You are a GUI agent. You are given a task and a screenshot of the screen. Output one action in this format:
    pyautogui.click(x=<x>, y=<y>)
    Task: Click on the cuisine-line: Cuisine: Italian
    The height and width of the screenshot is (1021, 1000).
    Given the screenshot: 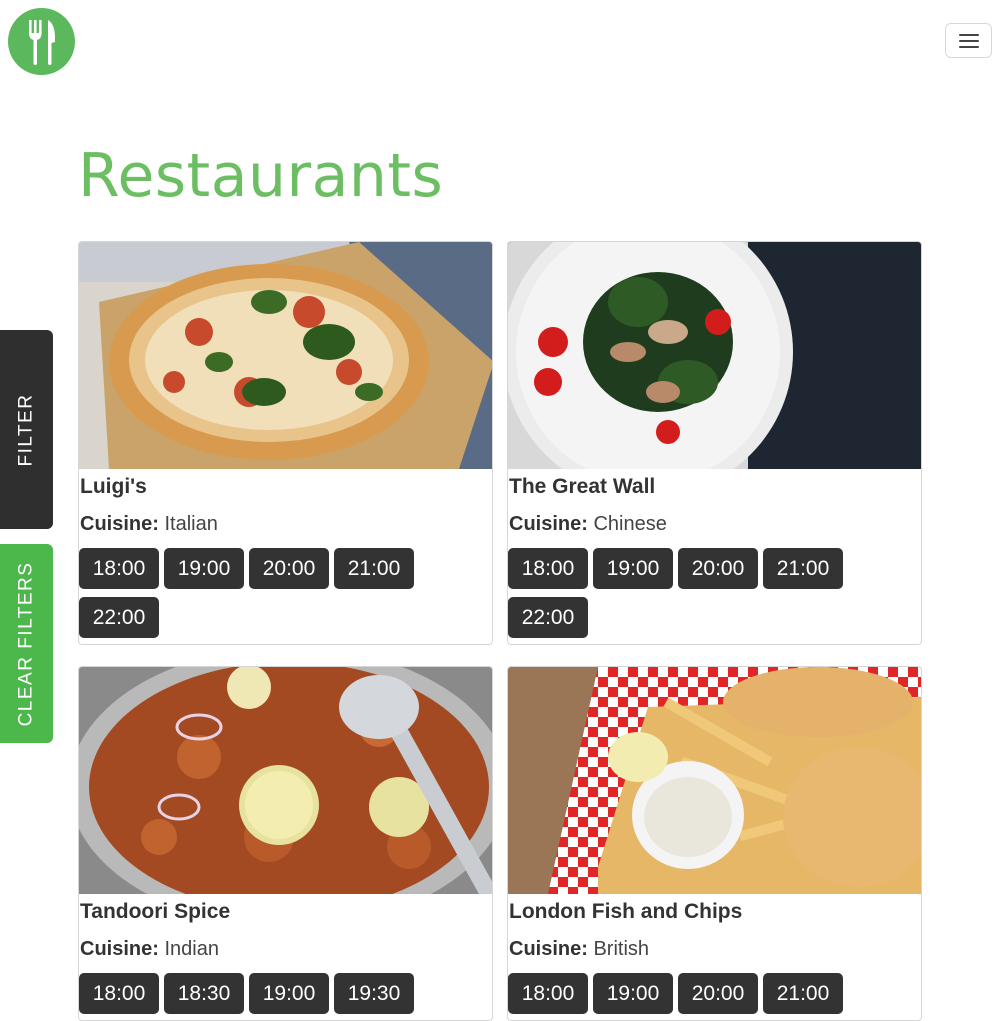 What is the action you would take?
    pyautogui.click(x=285, y=518)
    